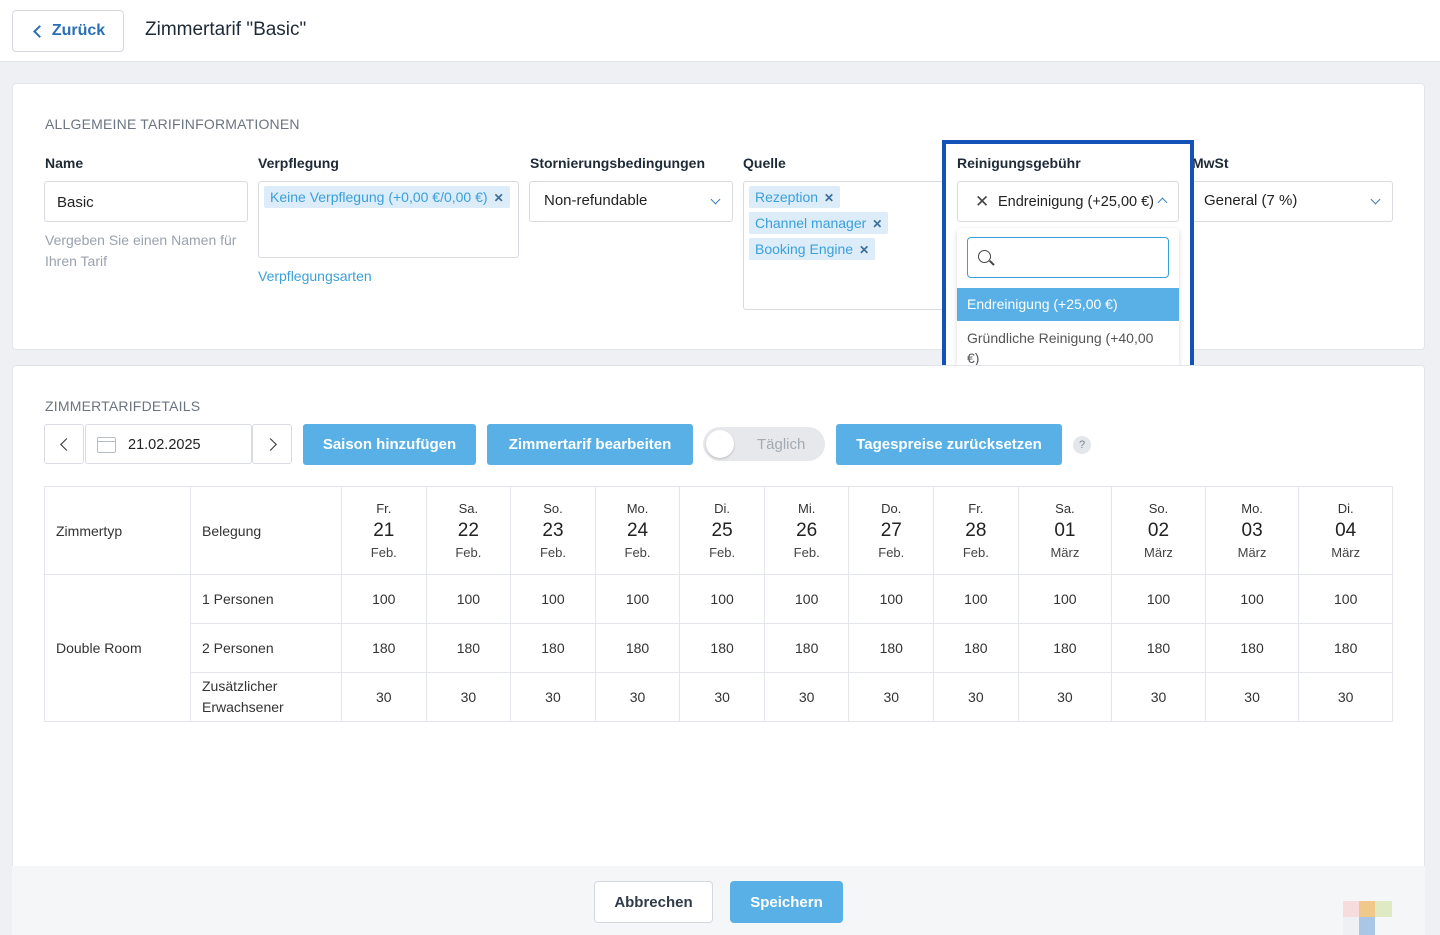 This screenshot has width=1440, height=935. What do you see at coordinates (764, 444) in the screenshot?
I see `daily-toggle: Täglich` at bounding box center [764, 444].